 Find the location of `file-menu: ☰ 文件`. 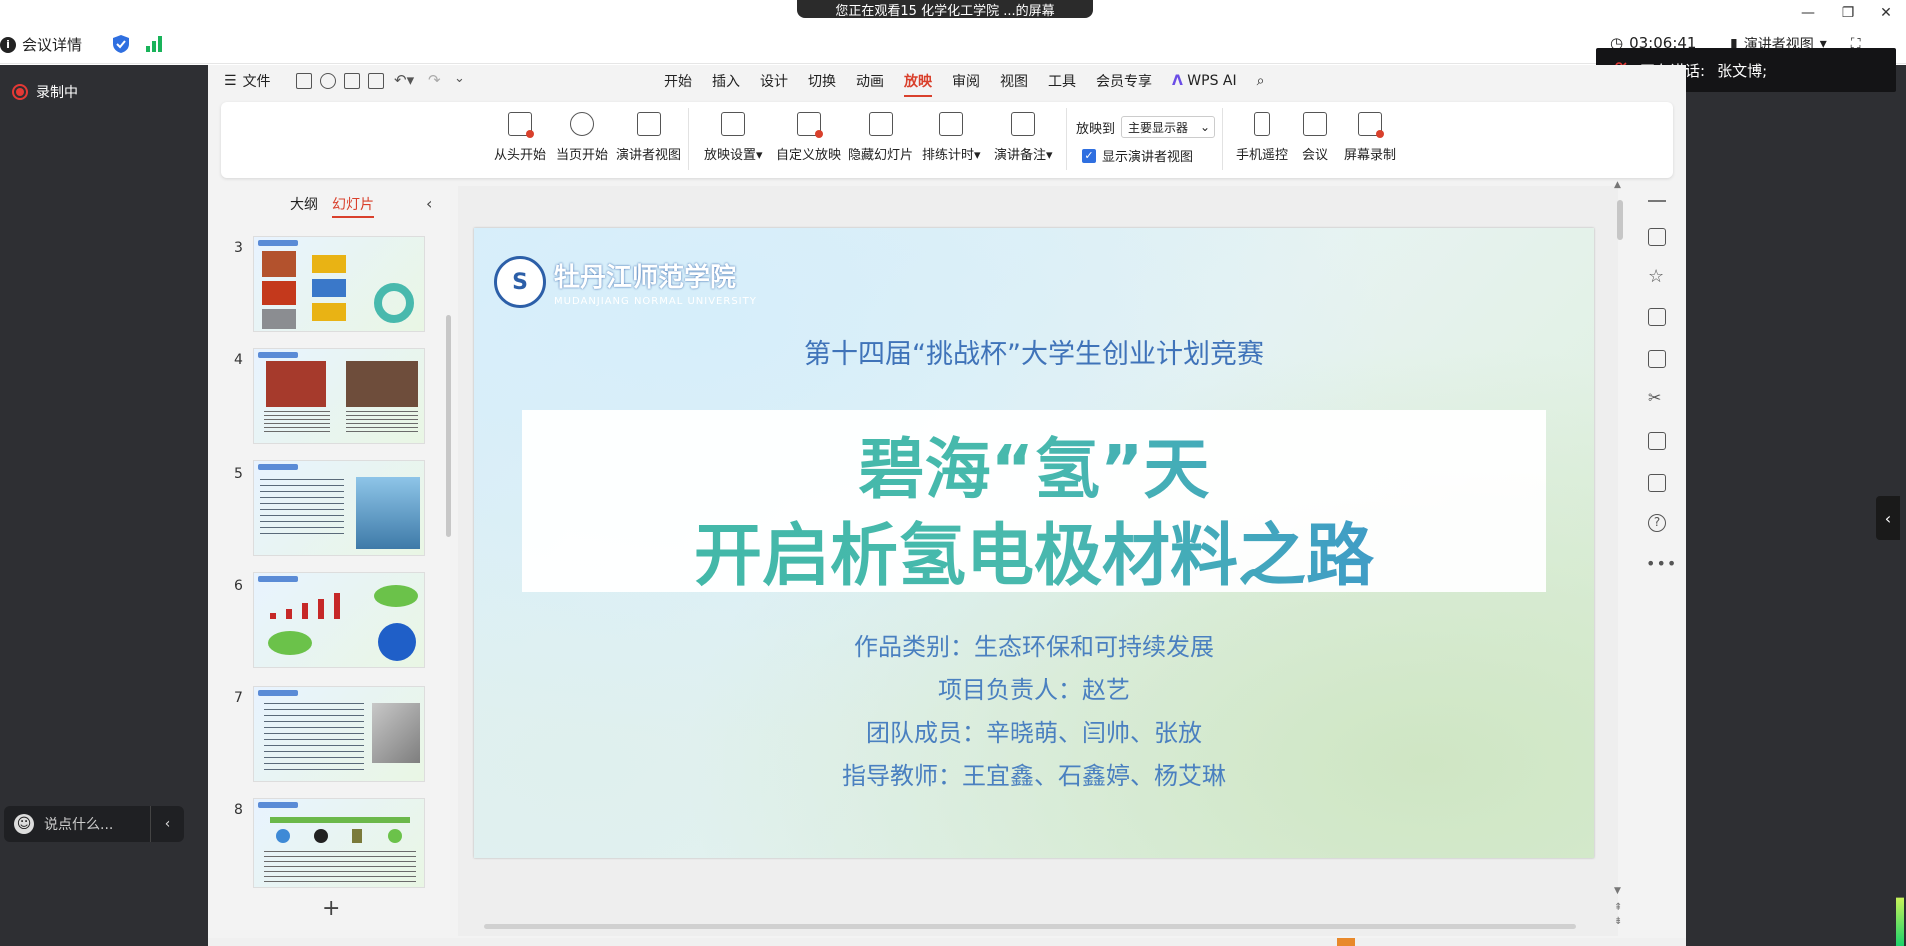

file-menu: ☰ 文件 is located at coordinates (247, 81).